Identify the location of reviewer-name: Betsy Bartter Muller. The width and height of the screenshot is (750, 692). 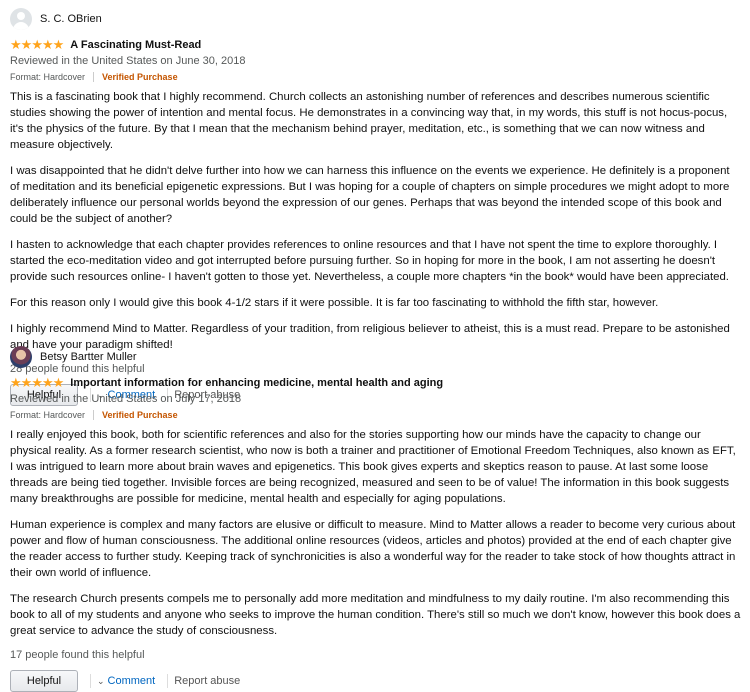
(88, 357).